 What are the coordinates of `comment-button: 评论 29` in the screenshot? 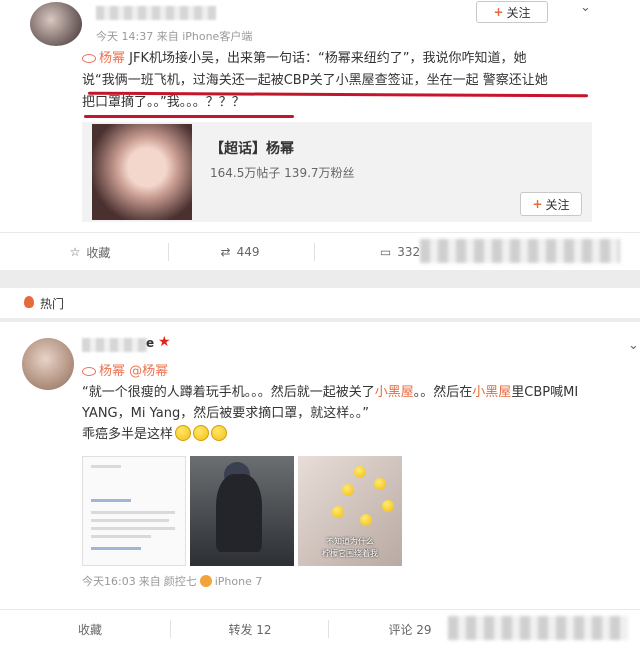 It's located at (410, 629).